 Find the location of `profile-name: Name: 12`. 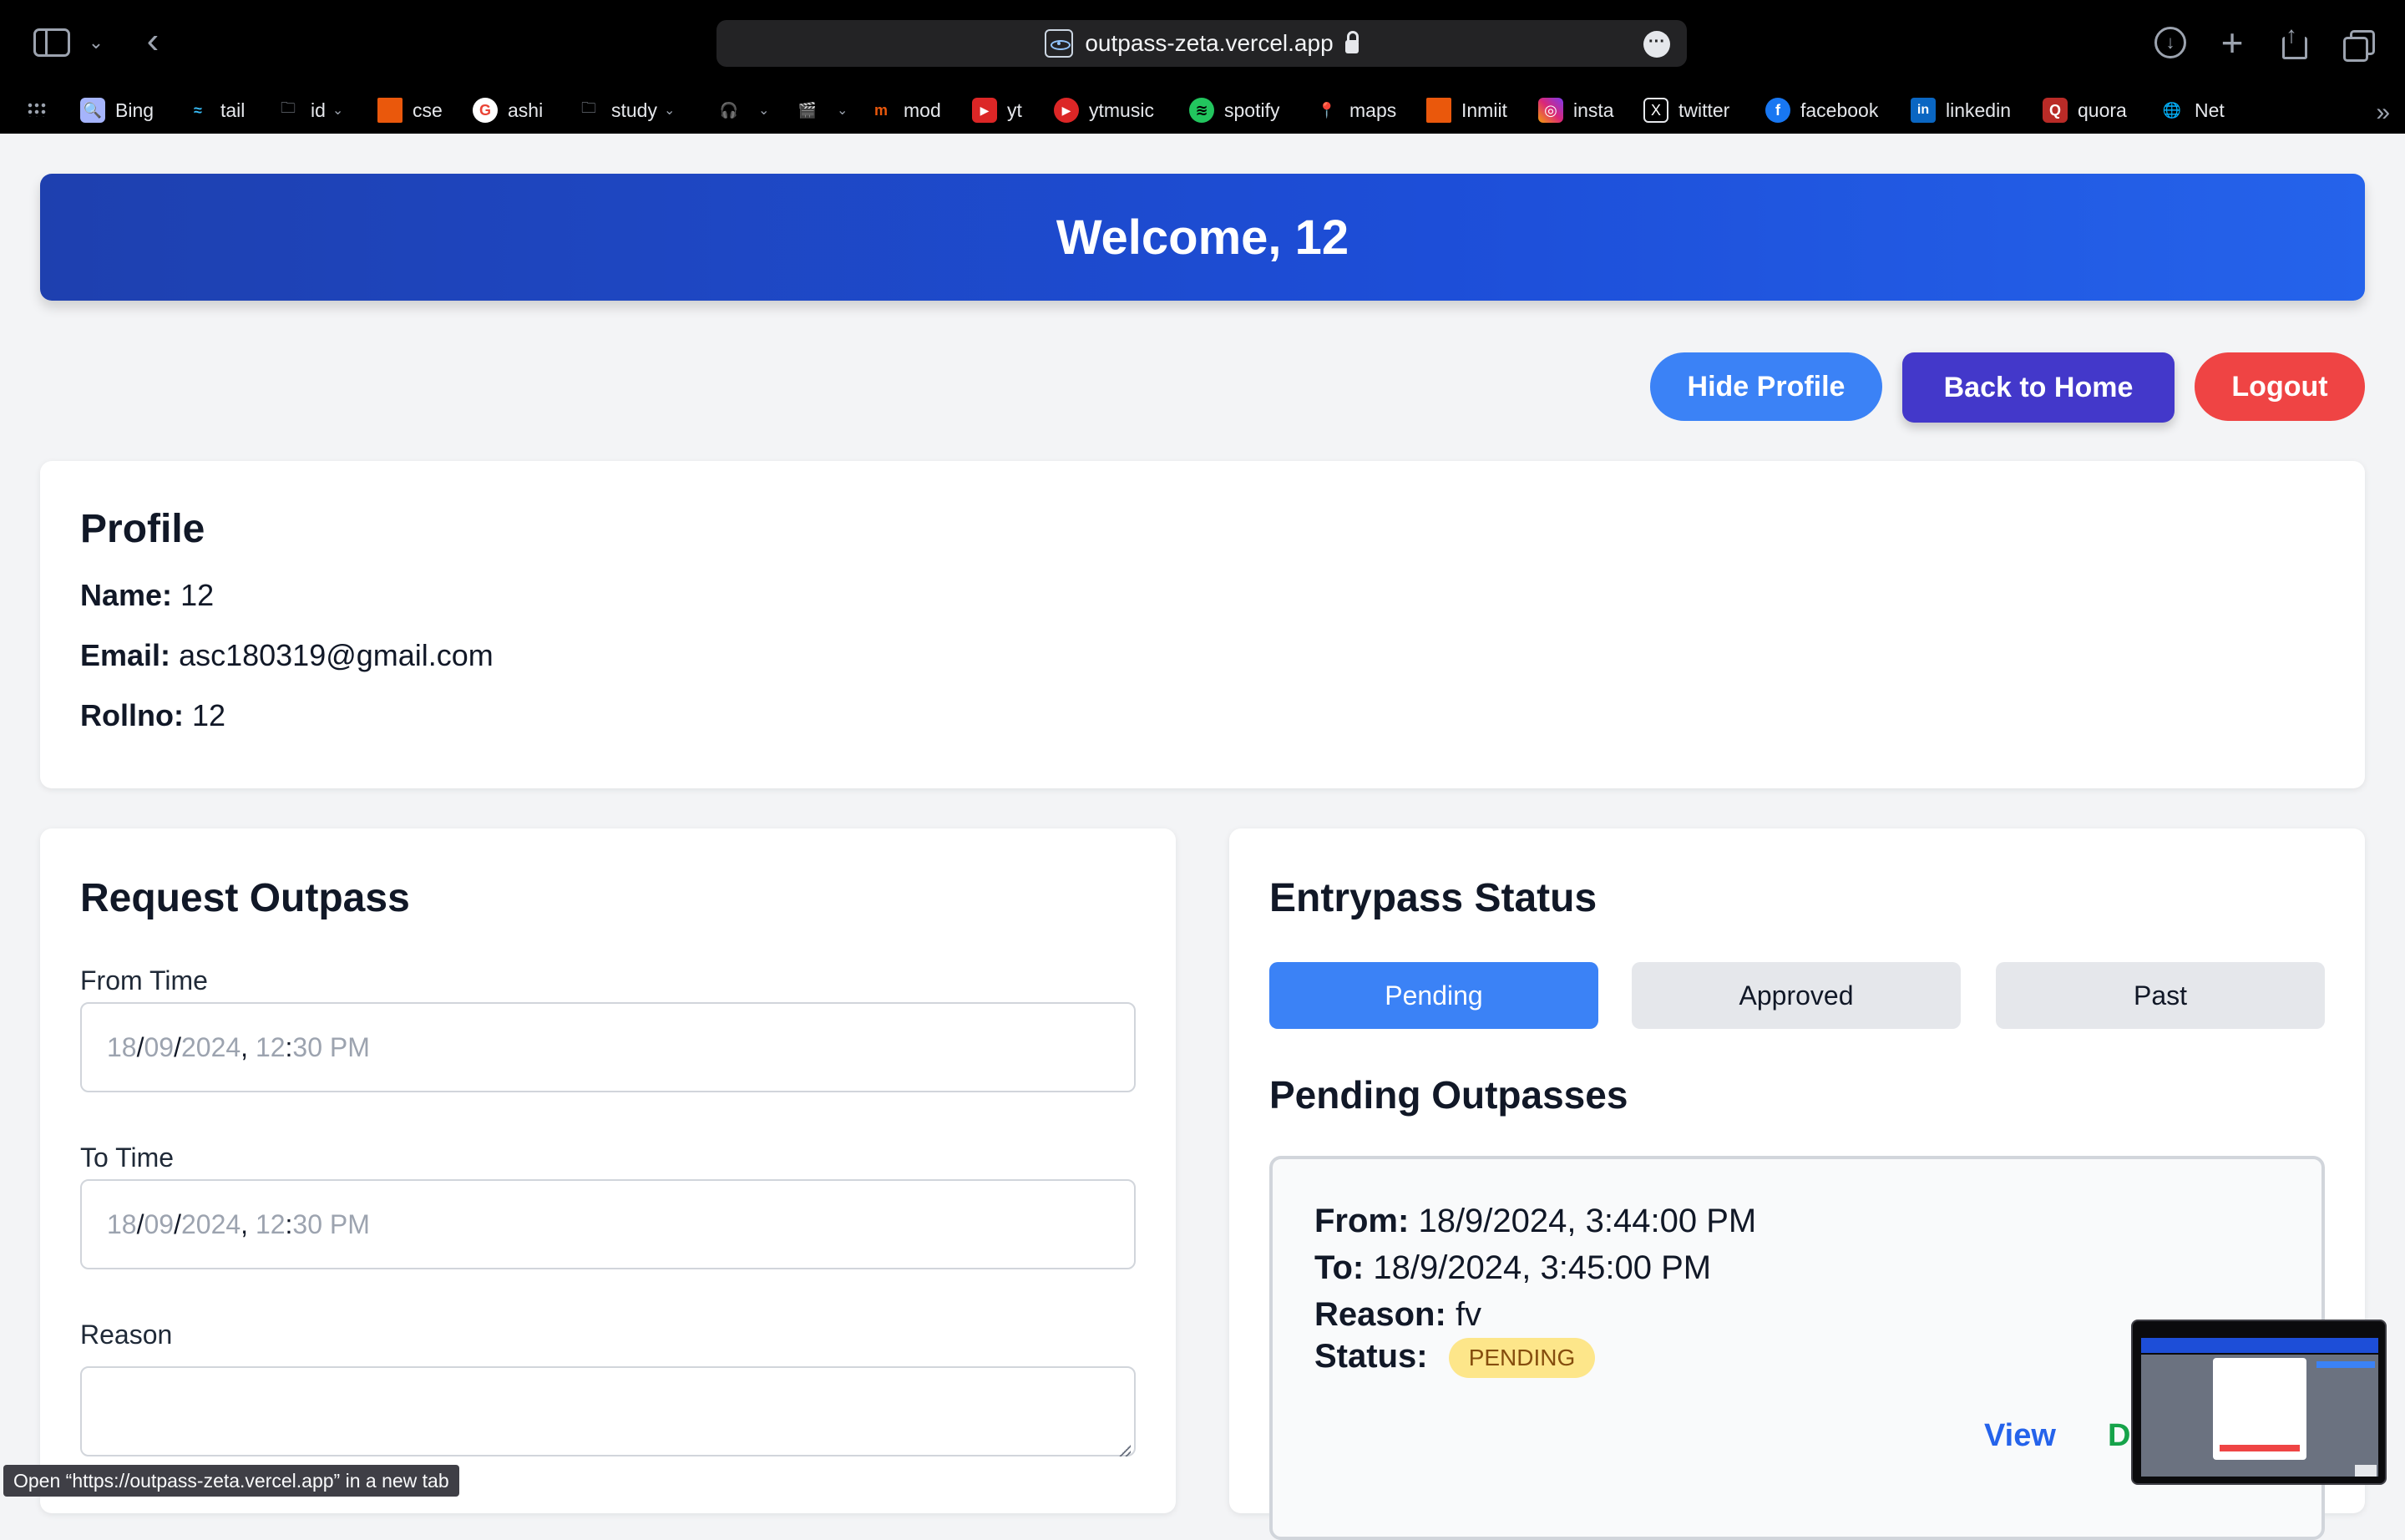

profile-name: Name: 12 is located at coordinates (147, 595).